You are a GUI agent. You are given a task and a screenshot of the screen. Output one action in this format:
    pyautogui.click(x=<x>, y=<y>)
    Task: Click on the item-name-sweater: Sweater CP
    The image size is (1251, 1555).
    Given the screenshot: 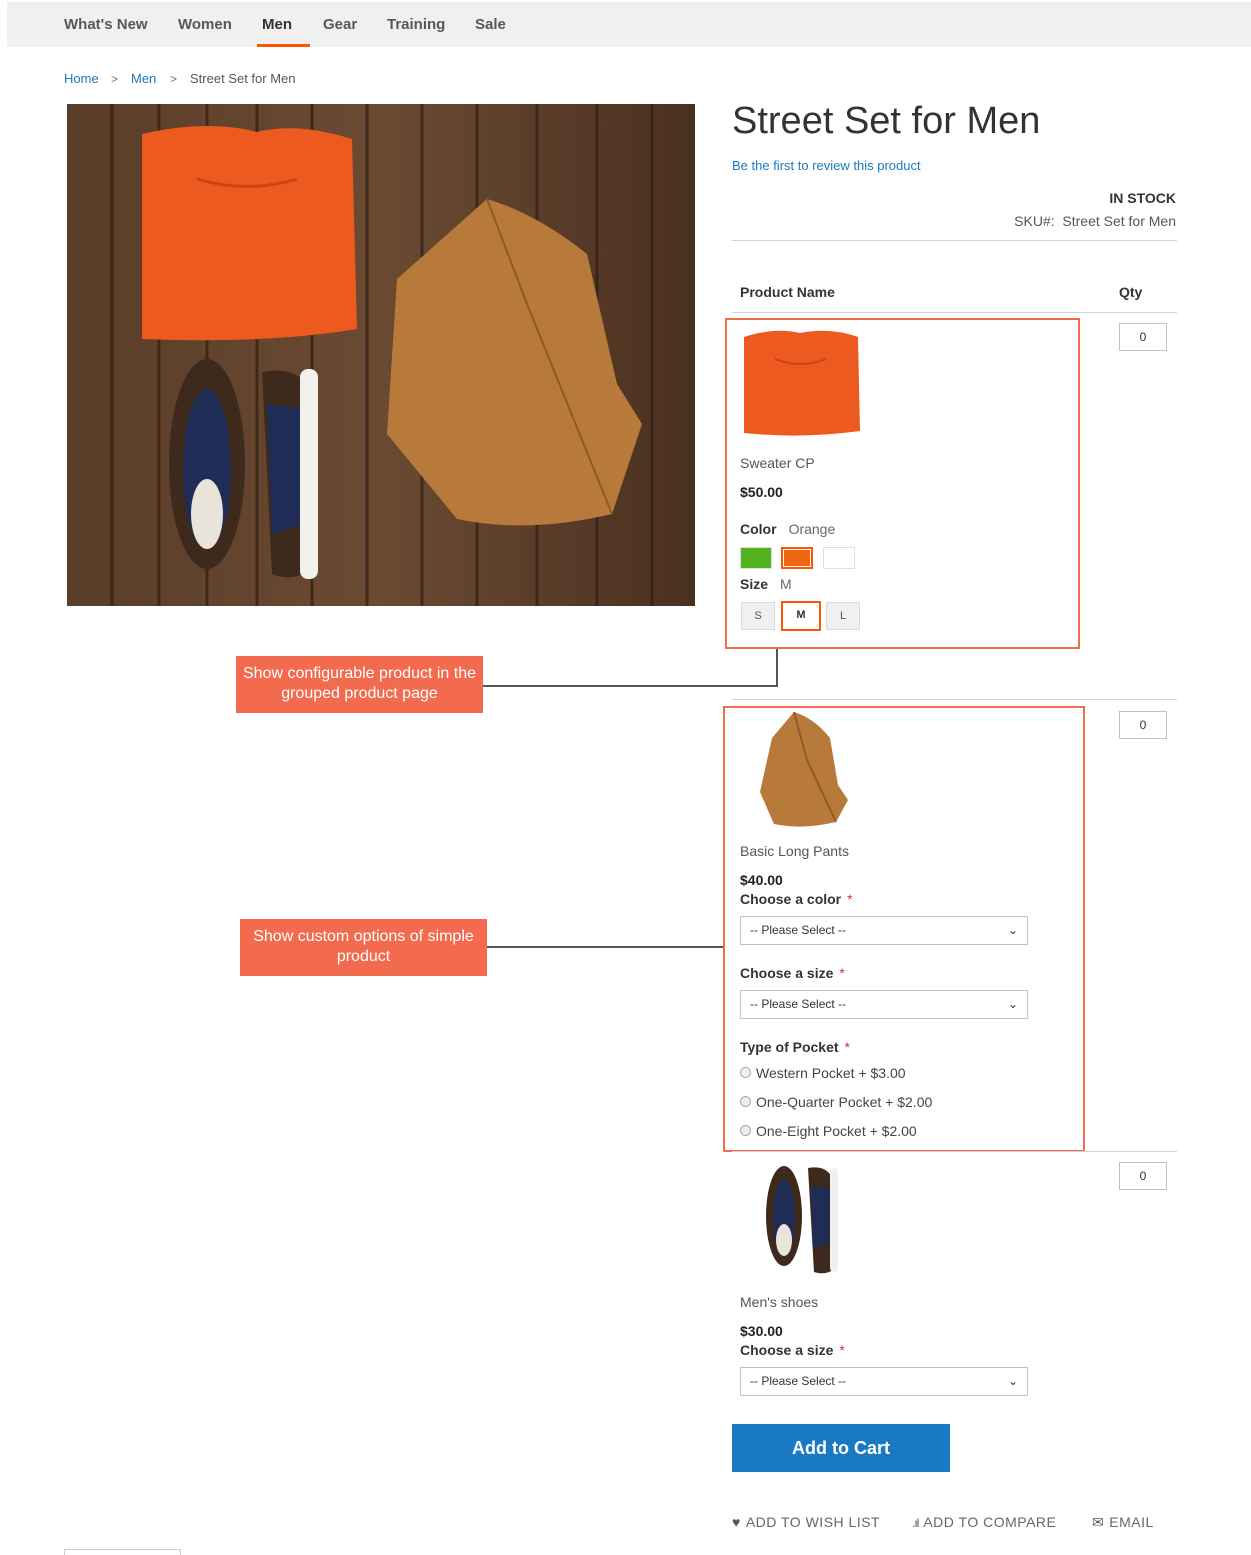 What is the action you would take?
    pyautogui.click(x=777, y=463)
    